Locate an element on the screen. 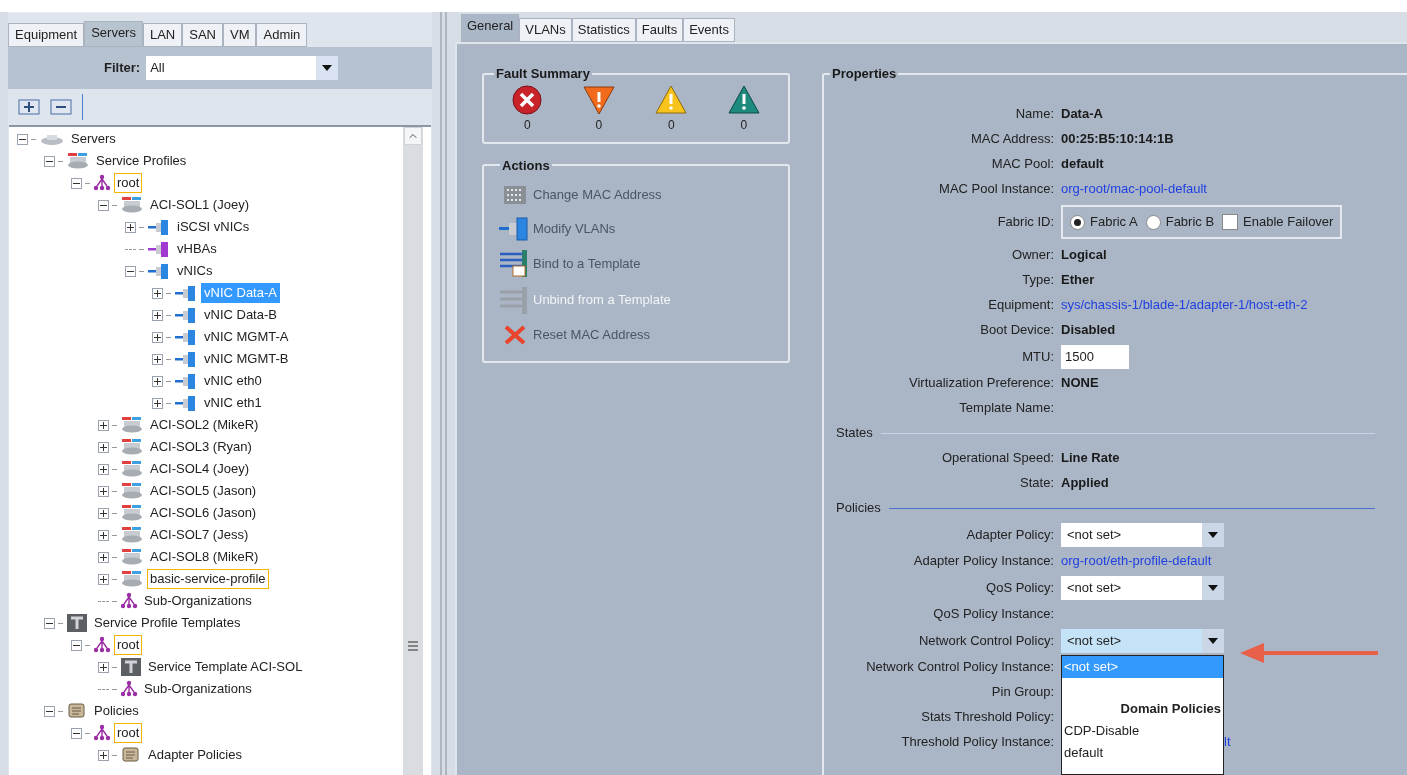 The width and height of the screenshot is (1407, 775). checkbox-option: Enable Failover is located at coordinates (1278, 222).